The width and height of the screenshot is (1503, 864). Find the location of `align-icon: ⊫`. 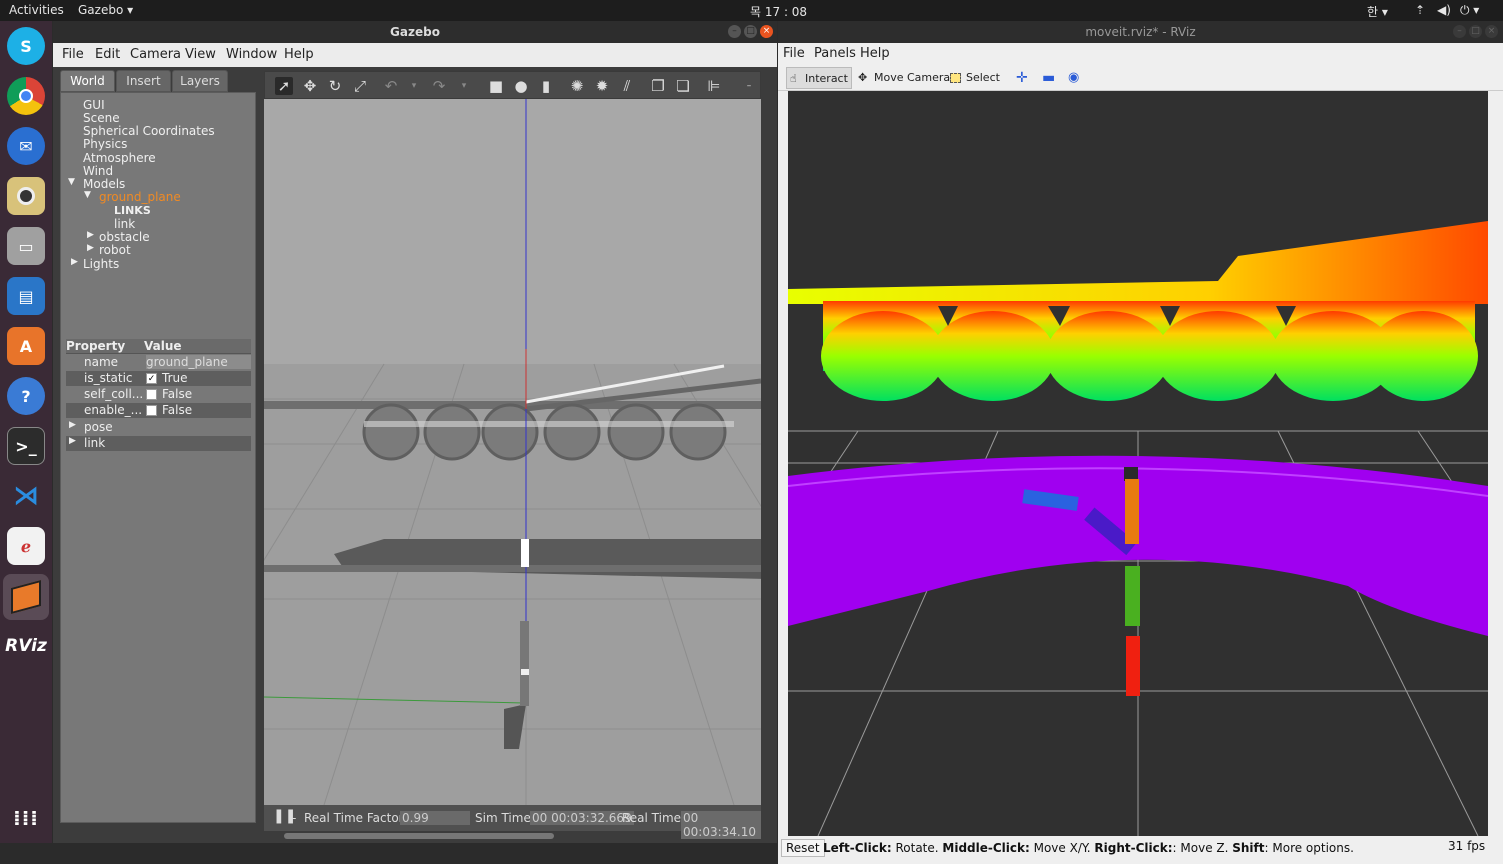

align-icon: ⊫ is located at coordinates (714, 86).